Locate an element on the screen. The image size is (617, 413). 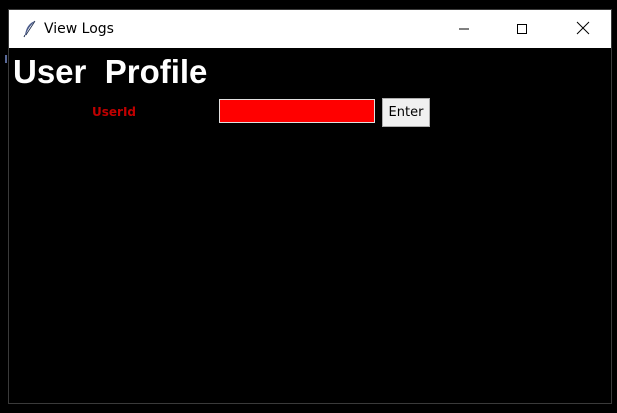
enter-button: Enter is located at coordinates (406, 112).